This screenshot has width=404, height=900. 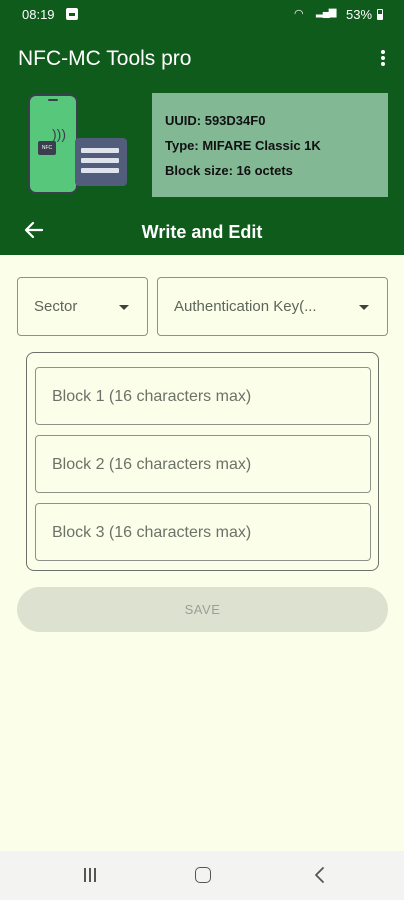 I want to click on tag-uuid: UUID: 593D34F0, so click(x=215, y=120).